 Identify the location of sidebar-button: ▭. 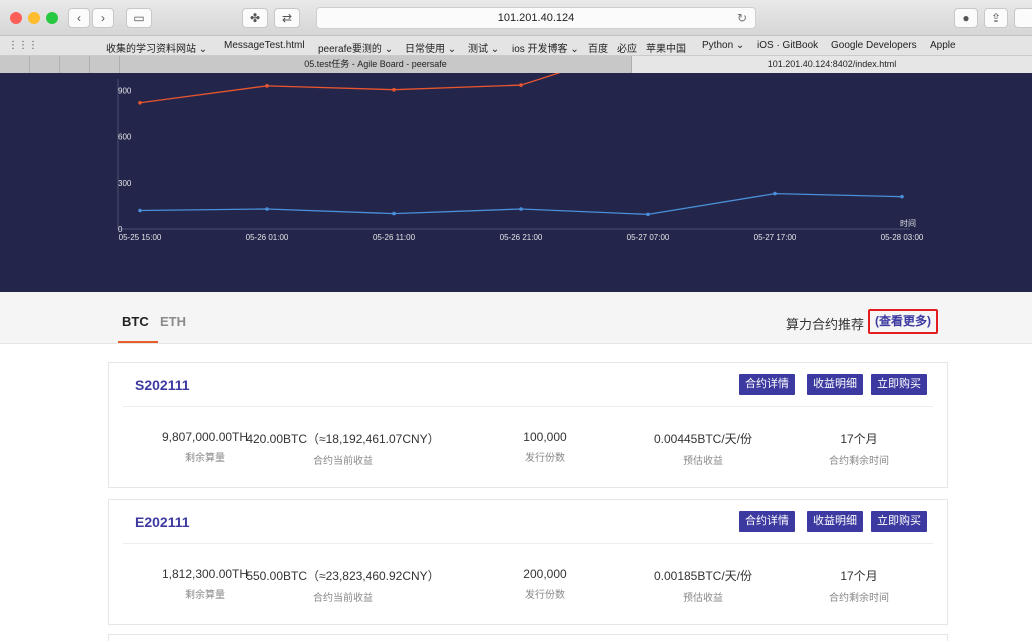
(139, 18).